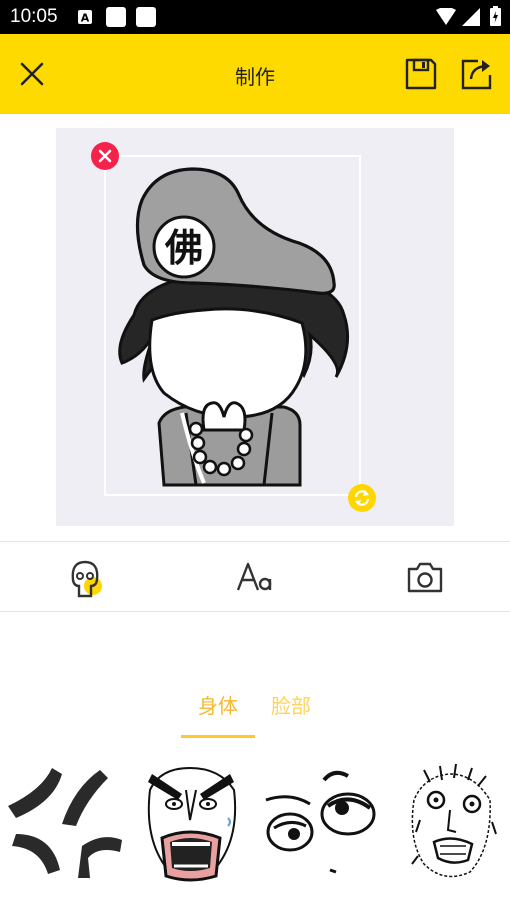 The height and width of the screenshot is (908, 510). What do you see at coordinates (425, 578) in the screenshot?
I see `camera-icon` at bounding box center [425, 578].